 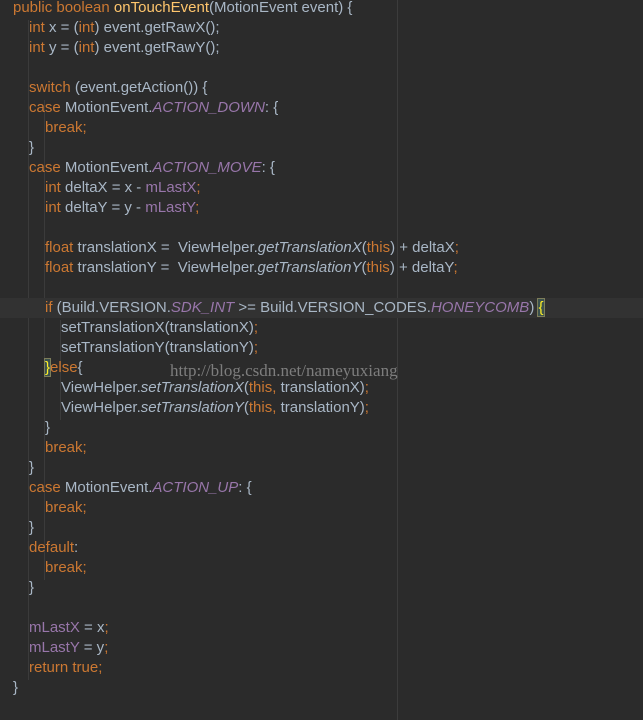 I want to click on method-call-token: setTranslationX, so click(x=192, y=387).